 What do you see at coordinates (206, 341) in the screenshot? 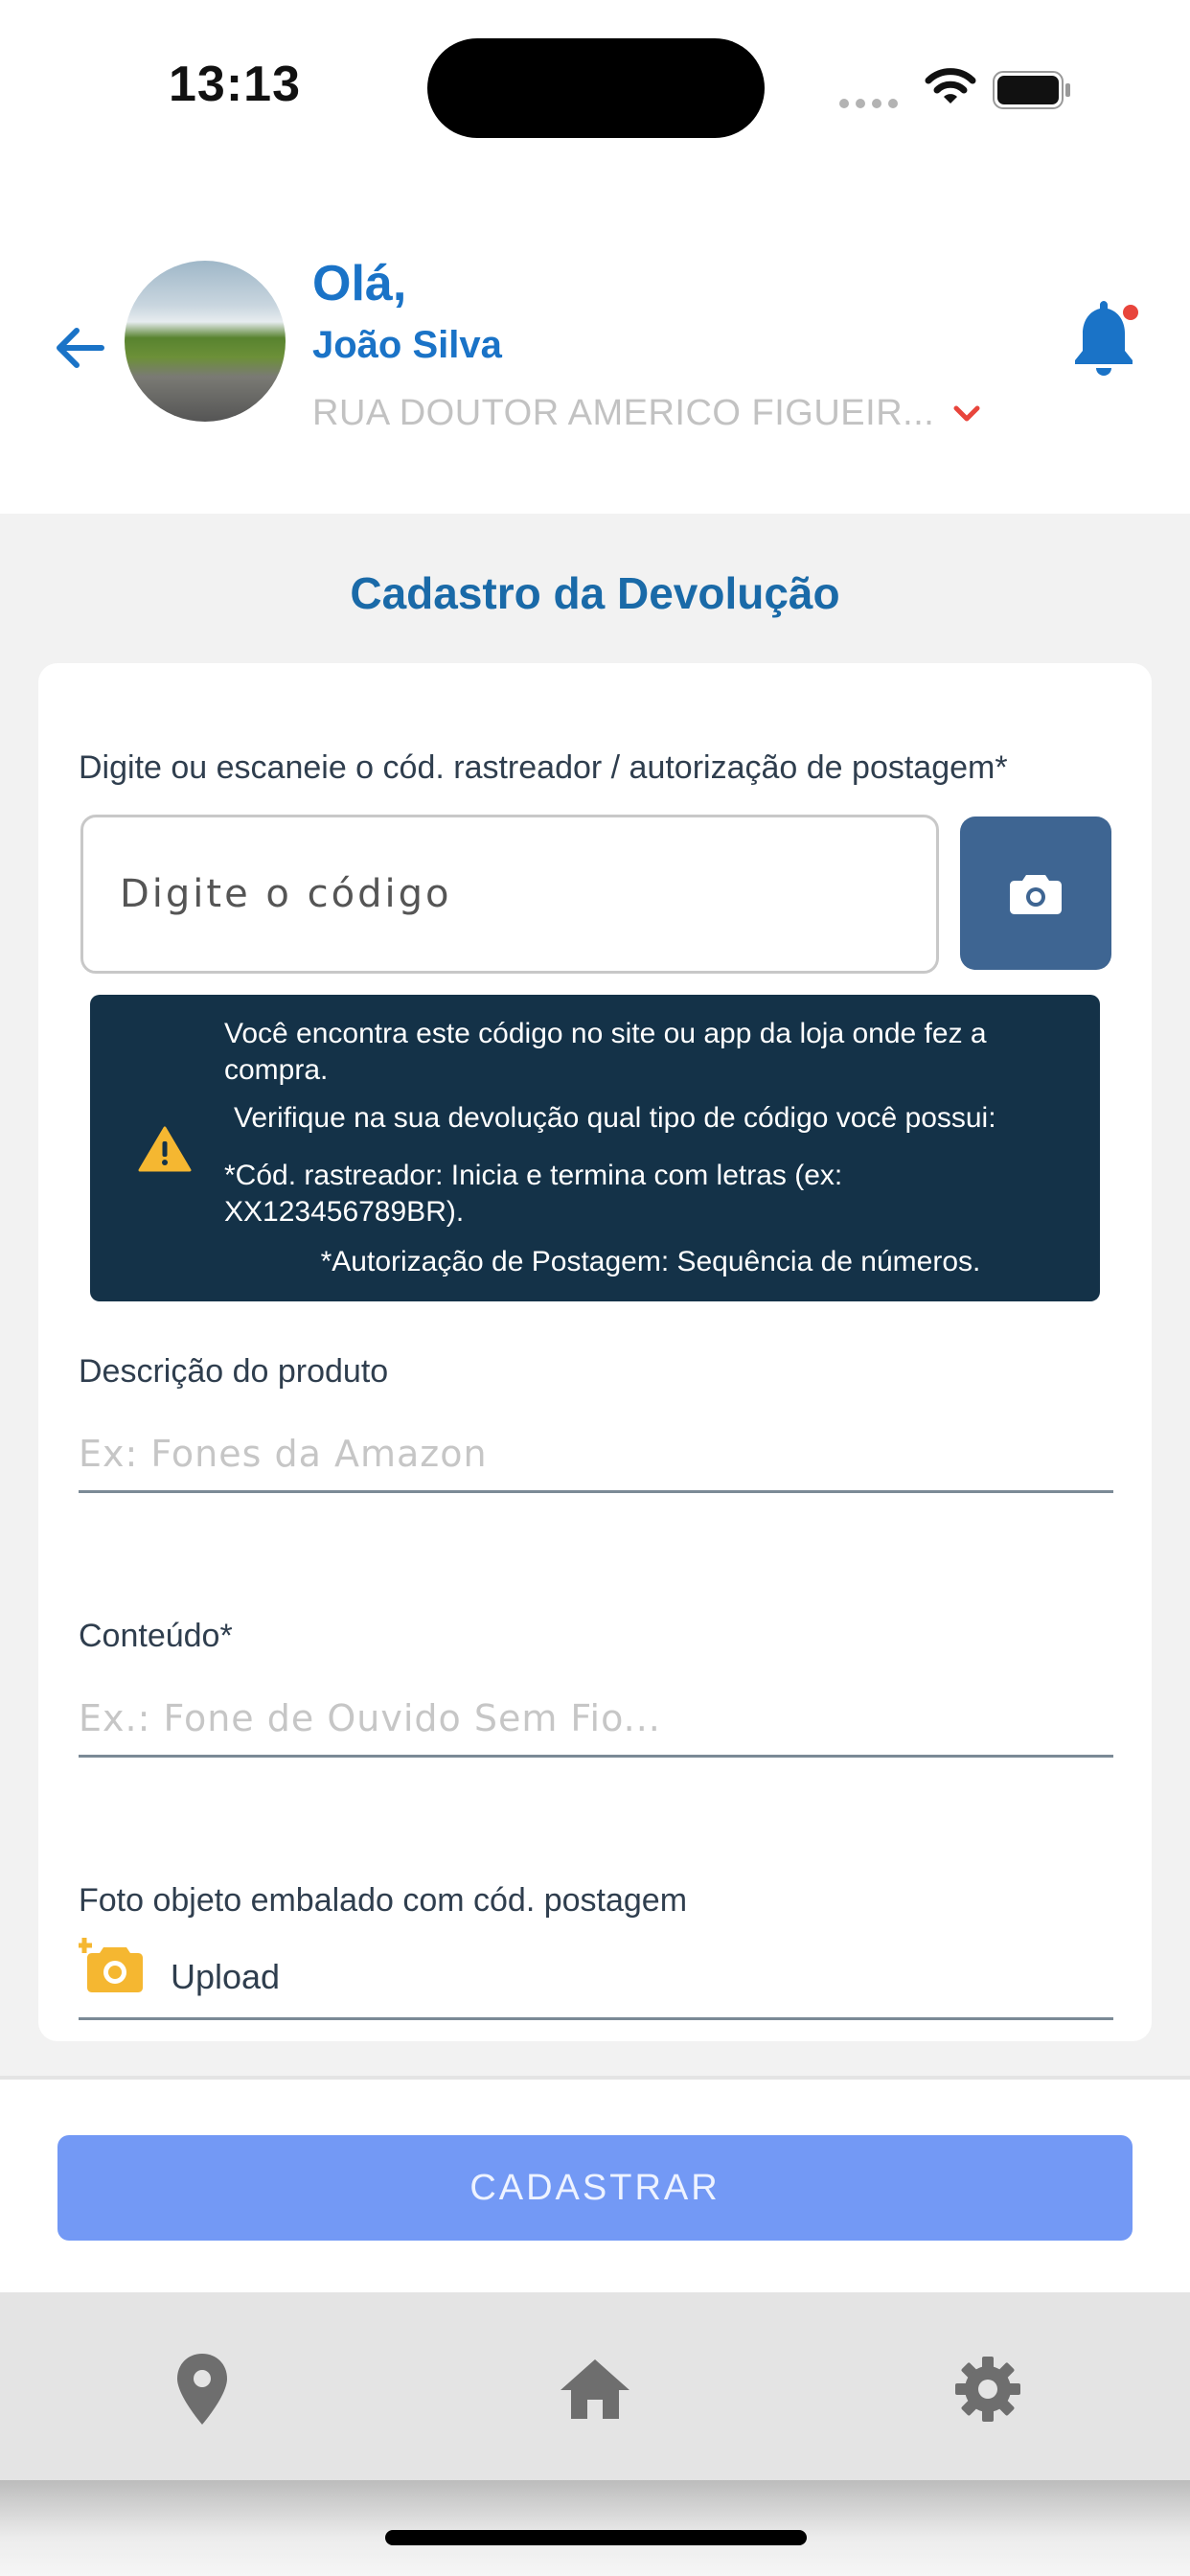
I see `avatar` at bounding box center [206, 341].